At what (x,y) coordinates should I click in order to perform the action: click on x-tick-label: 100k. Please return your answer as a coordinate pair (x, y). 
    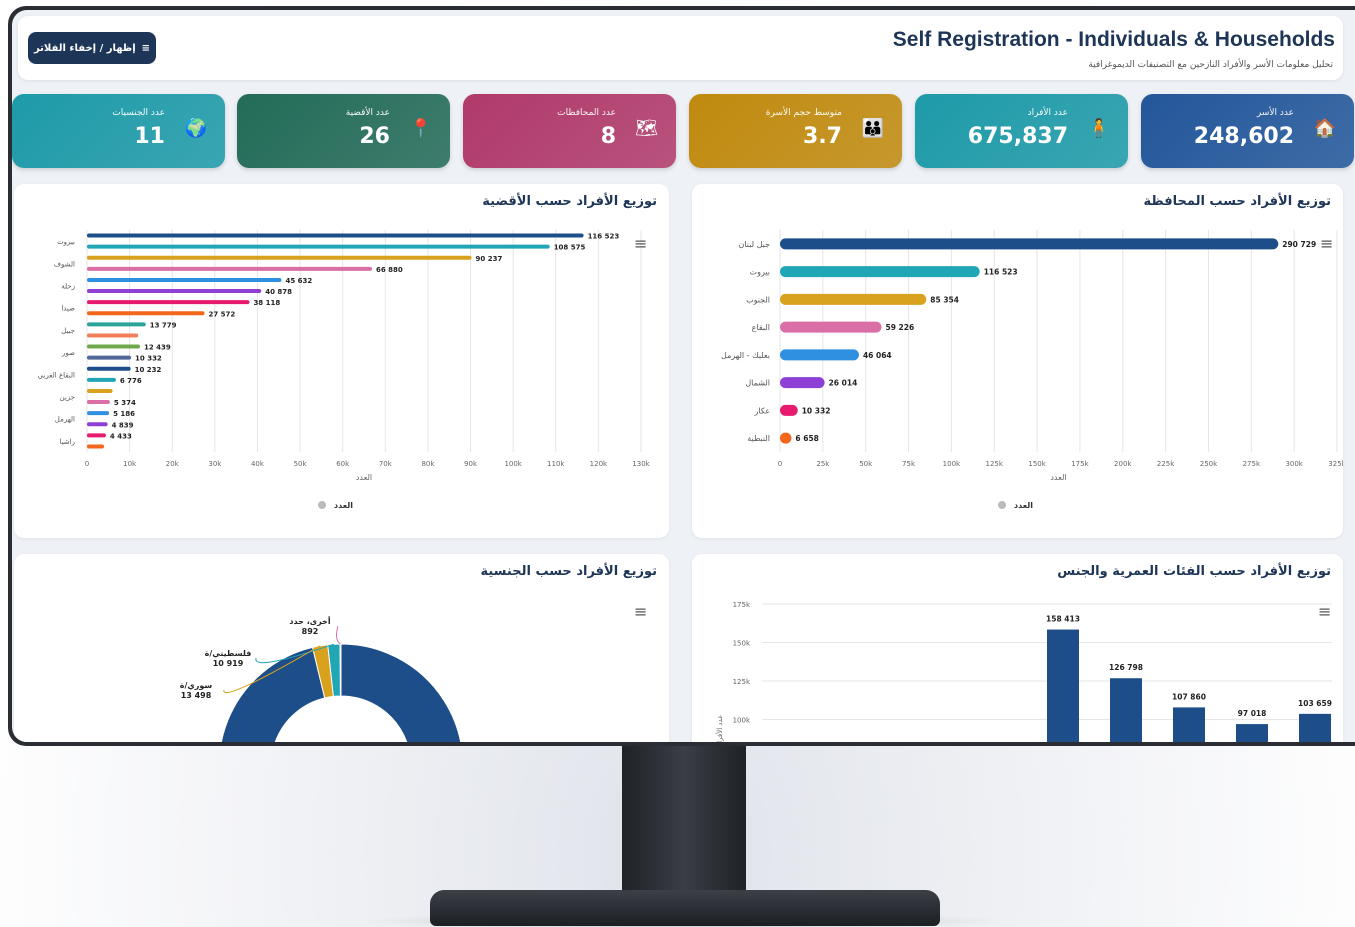
    Looking at the image, I should click on (513, 464).